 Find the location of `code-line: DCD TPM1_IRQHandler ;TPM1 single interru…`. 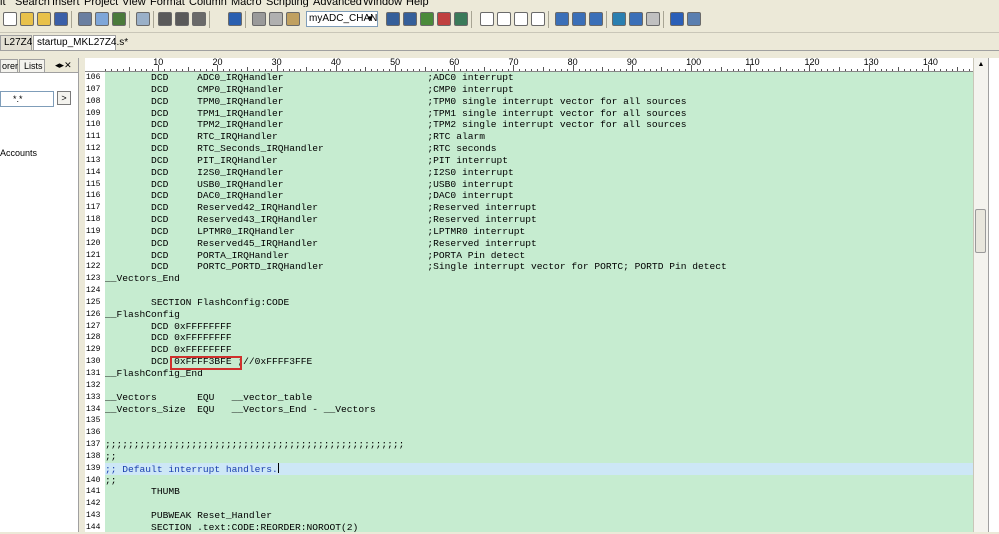

code-line: DCD TPM1_IRQHandler ;TPM1 single interru… is located at coordinates (539, 114).